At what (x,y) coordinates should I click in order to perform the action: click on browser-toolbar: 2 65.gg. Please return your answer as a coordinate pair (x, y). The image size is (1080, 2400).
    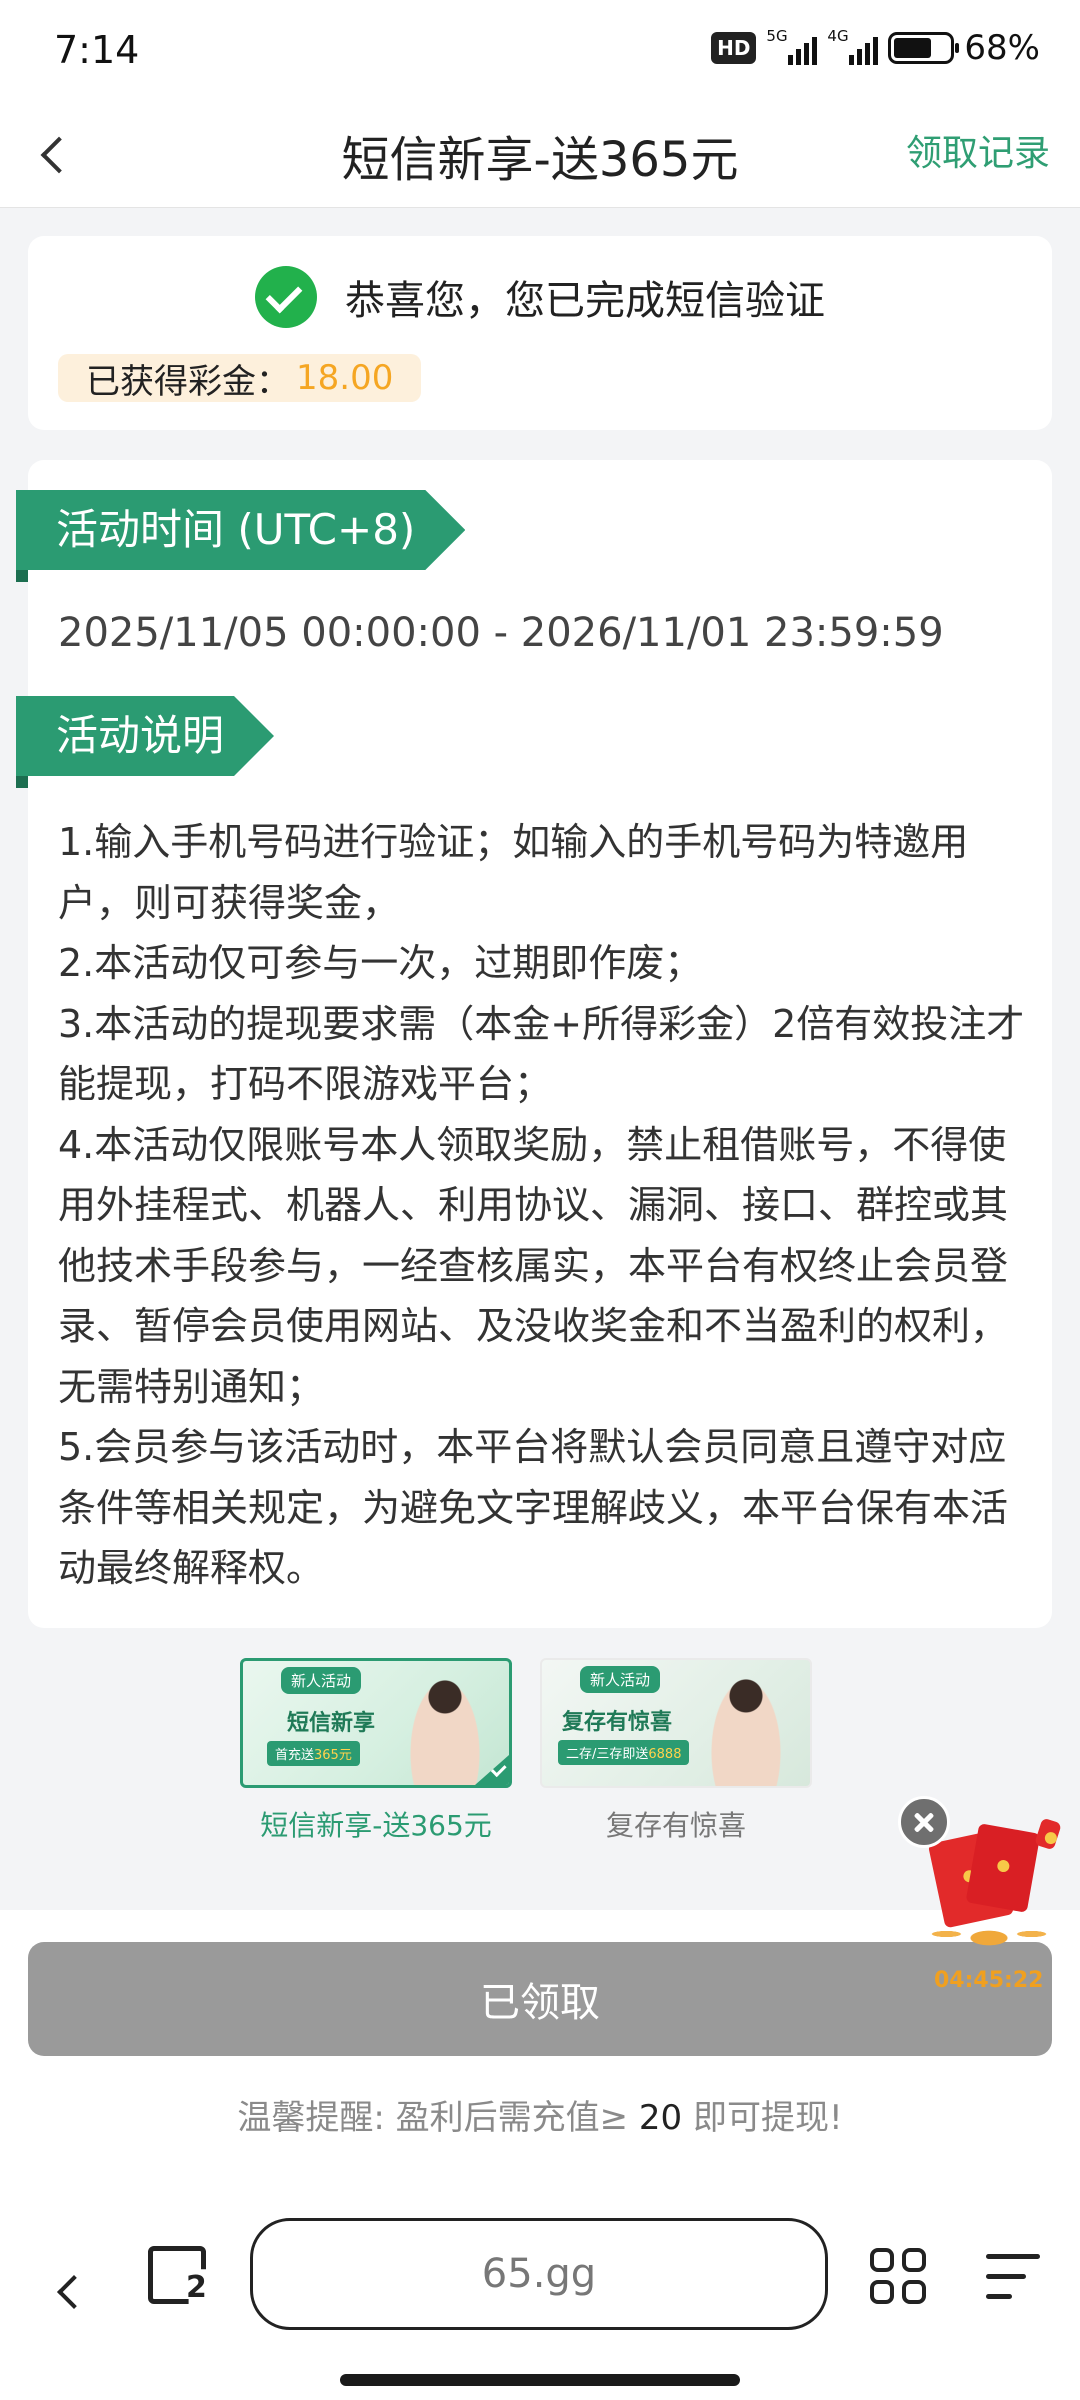
    Looking at the image, I should click on (540, 2305).